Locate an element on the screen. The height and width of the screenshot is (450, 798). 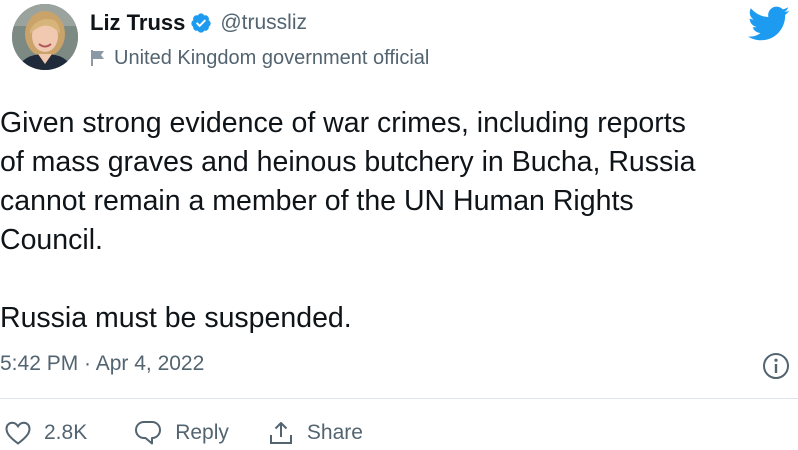
handle: @trussliz is located at coordinates (263, 23).